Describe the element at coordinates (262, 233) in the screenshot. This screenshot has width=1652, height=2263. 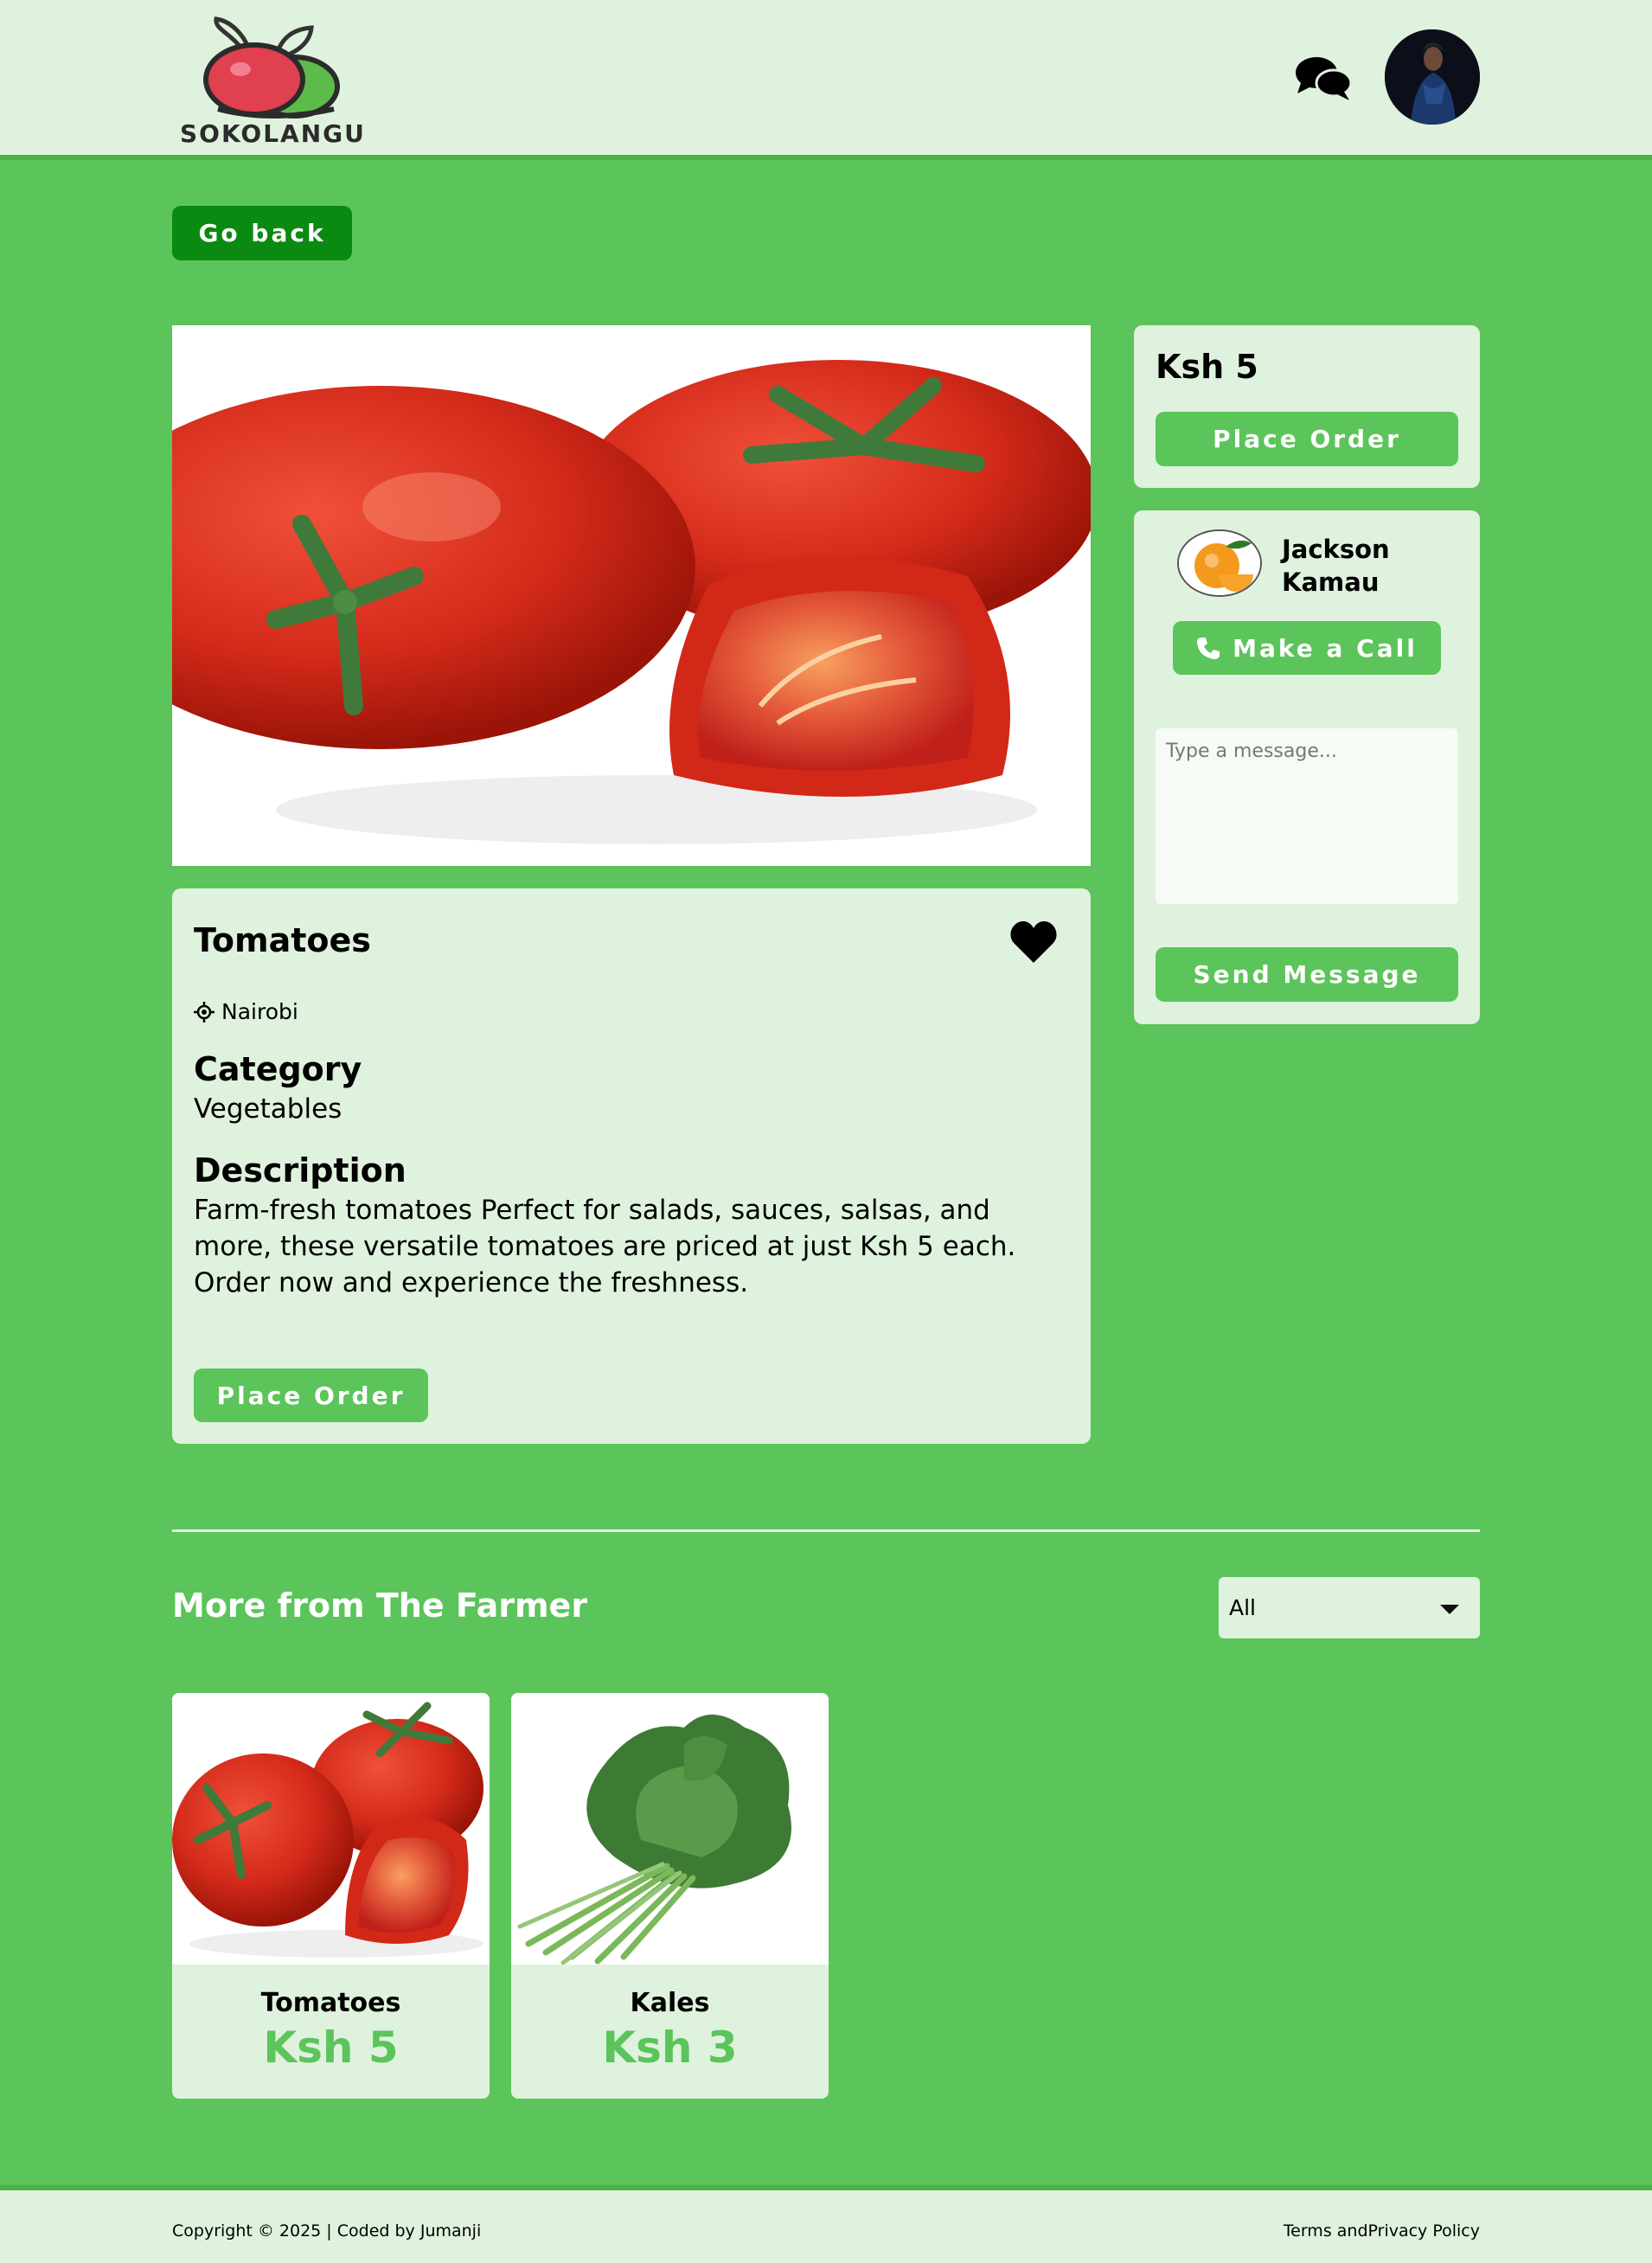
I see `go-back-button: Go back` at that location.